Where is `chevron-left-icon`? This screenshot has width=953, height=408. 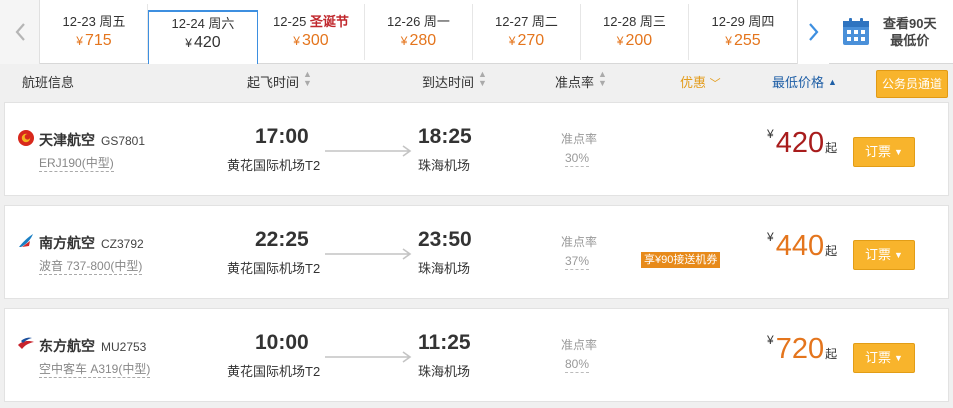
chevron-left-icon is located at coordinates (20, 32).